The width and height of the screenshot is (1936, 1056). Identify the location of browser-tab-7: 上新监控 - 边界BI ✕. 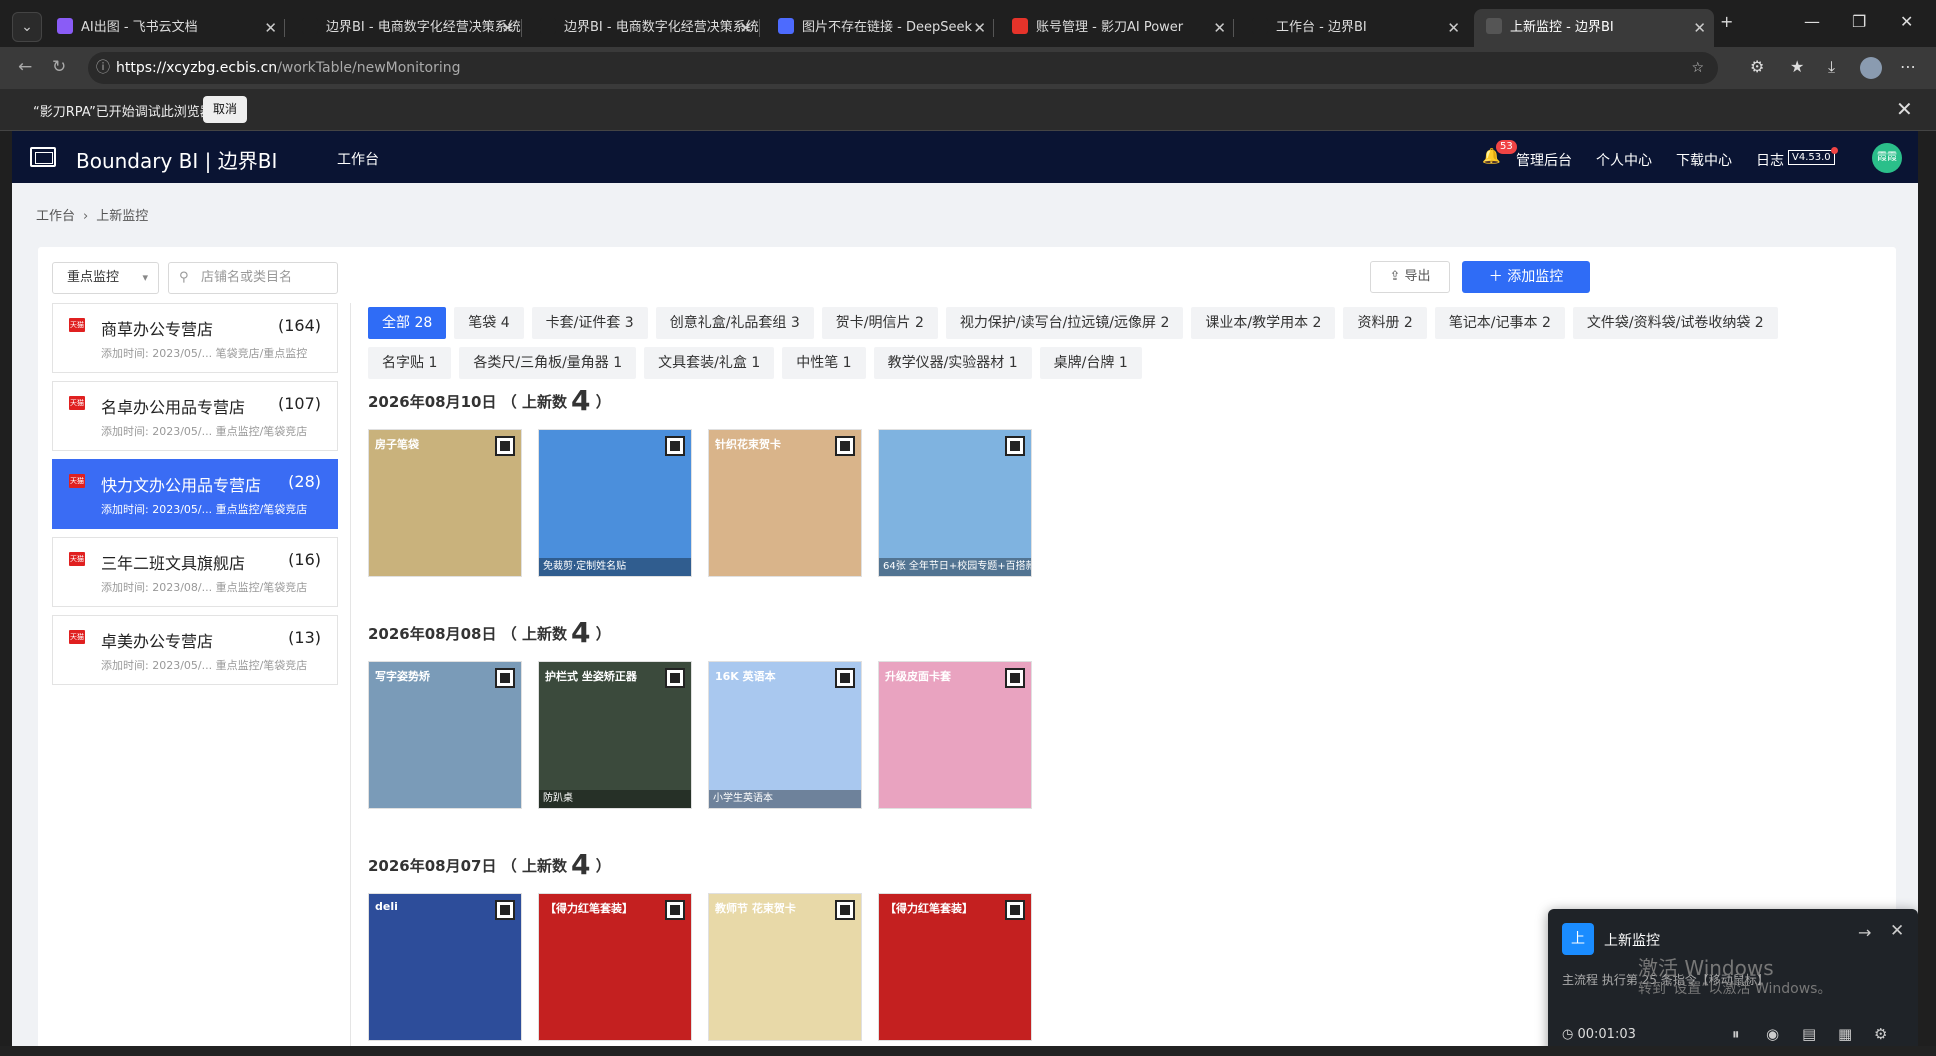
(1594, 28).